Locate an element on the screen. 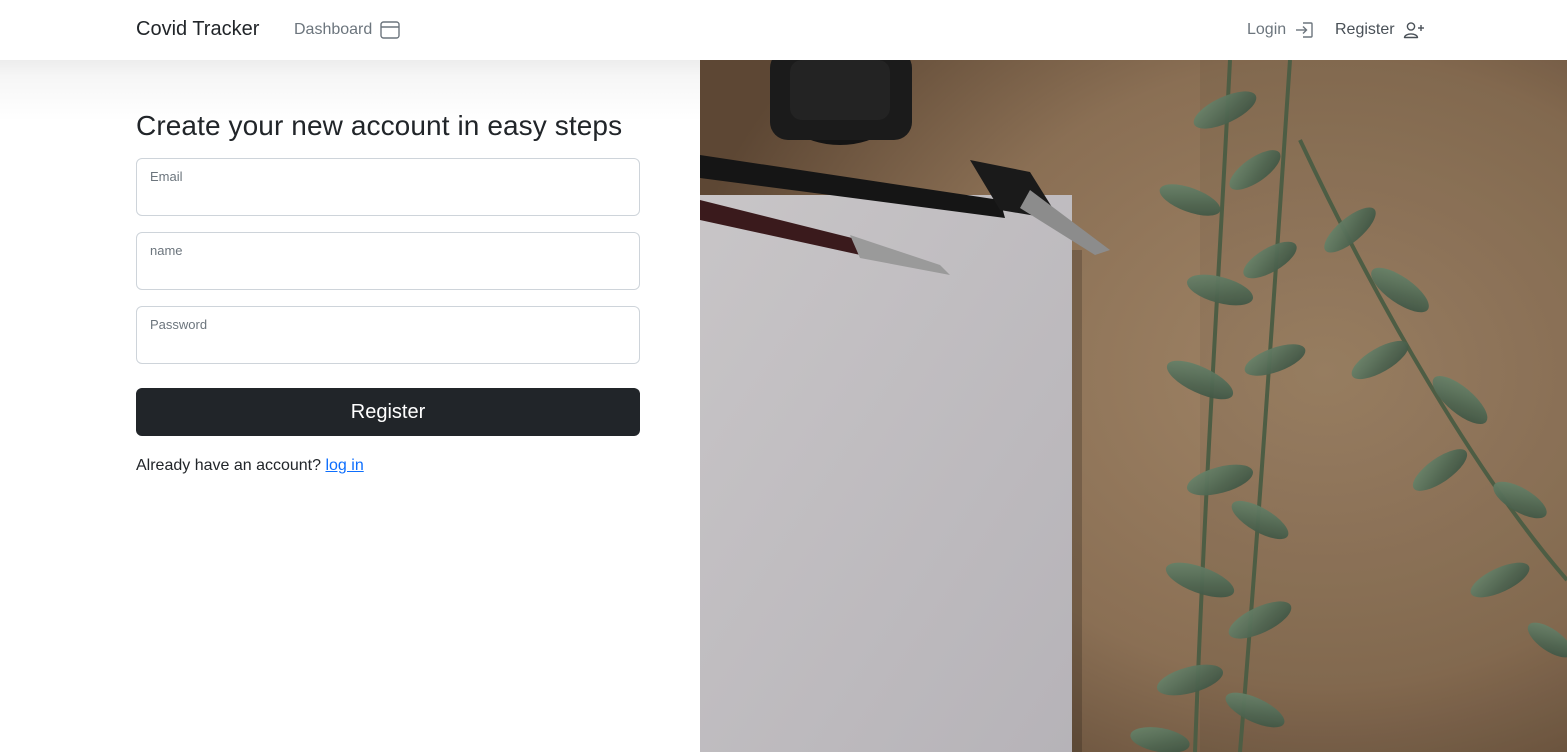  name-label: name is located at coordinates (166, 250).